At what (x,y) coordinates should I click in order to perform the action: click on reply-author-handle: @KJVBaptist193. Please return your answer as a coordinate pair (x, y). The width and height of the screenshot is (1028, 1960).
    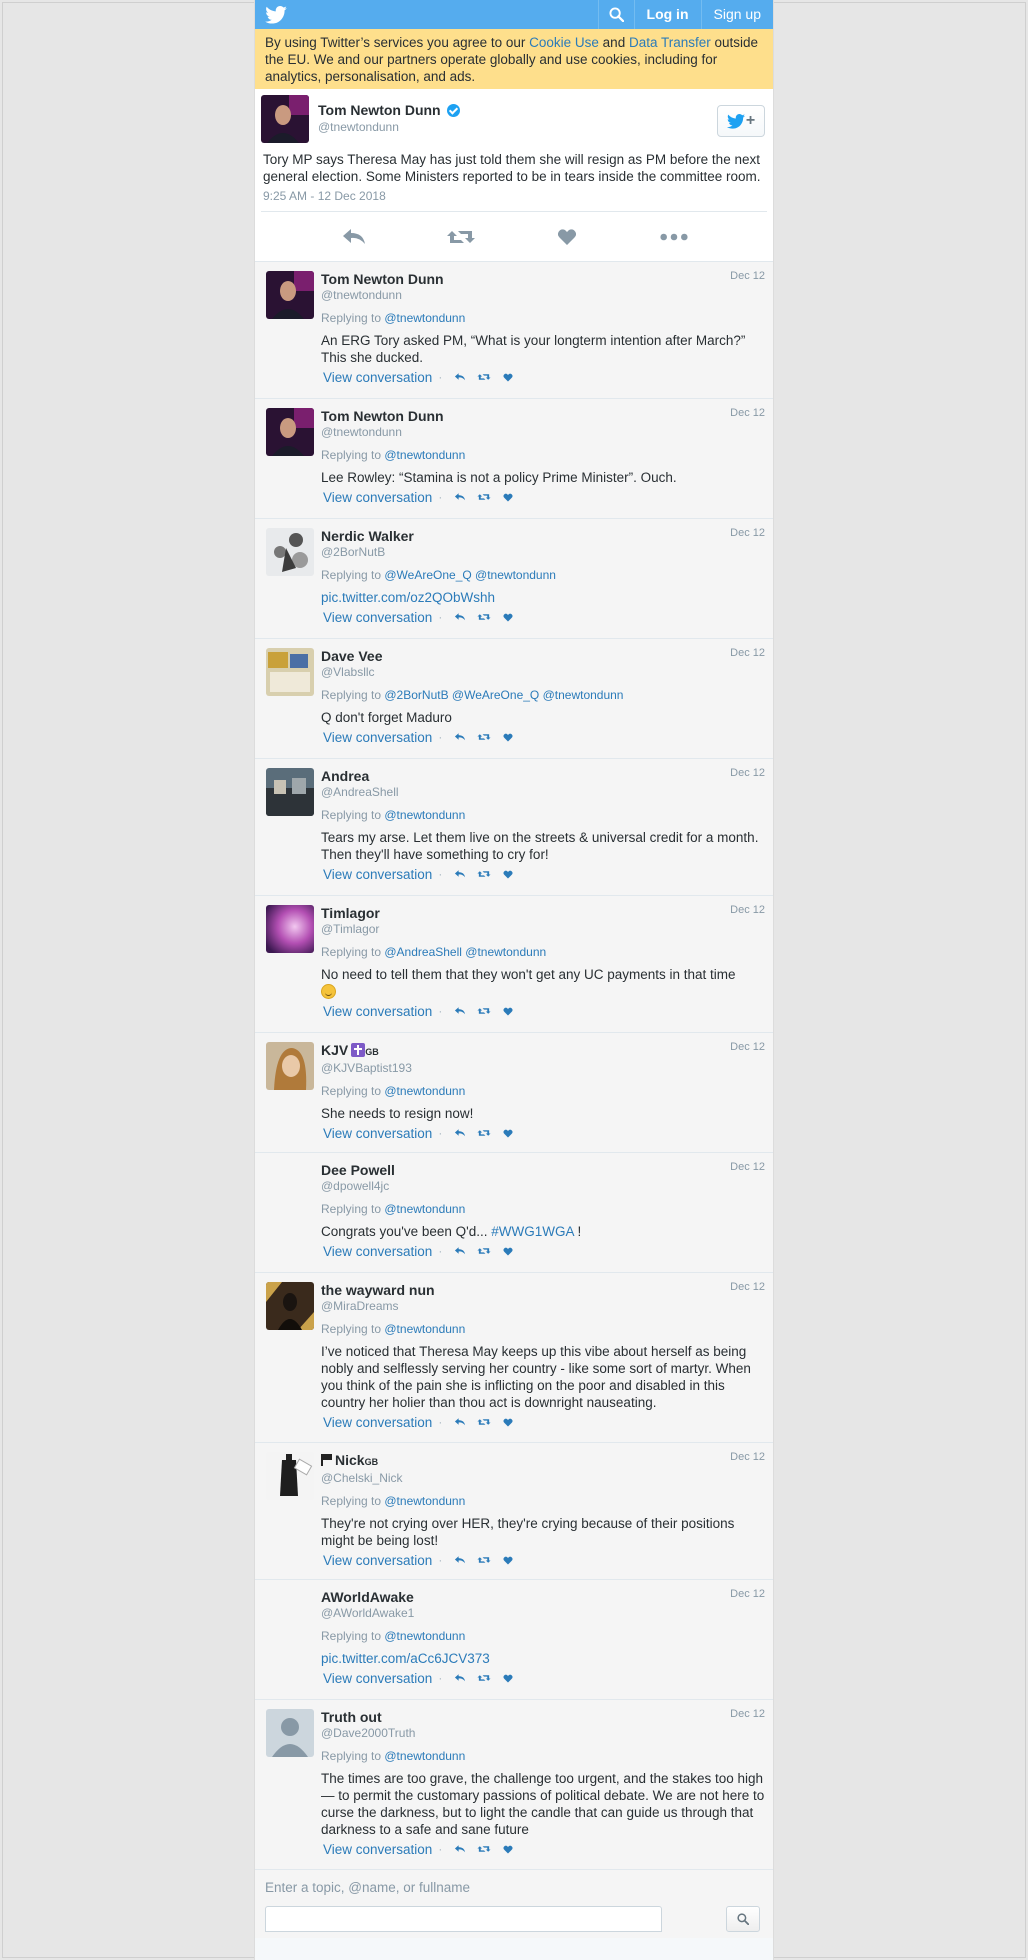
    Looking at the image, I should click on (543, 1068).